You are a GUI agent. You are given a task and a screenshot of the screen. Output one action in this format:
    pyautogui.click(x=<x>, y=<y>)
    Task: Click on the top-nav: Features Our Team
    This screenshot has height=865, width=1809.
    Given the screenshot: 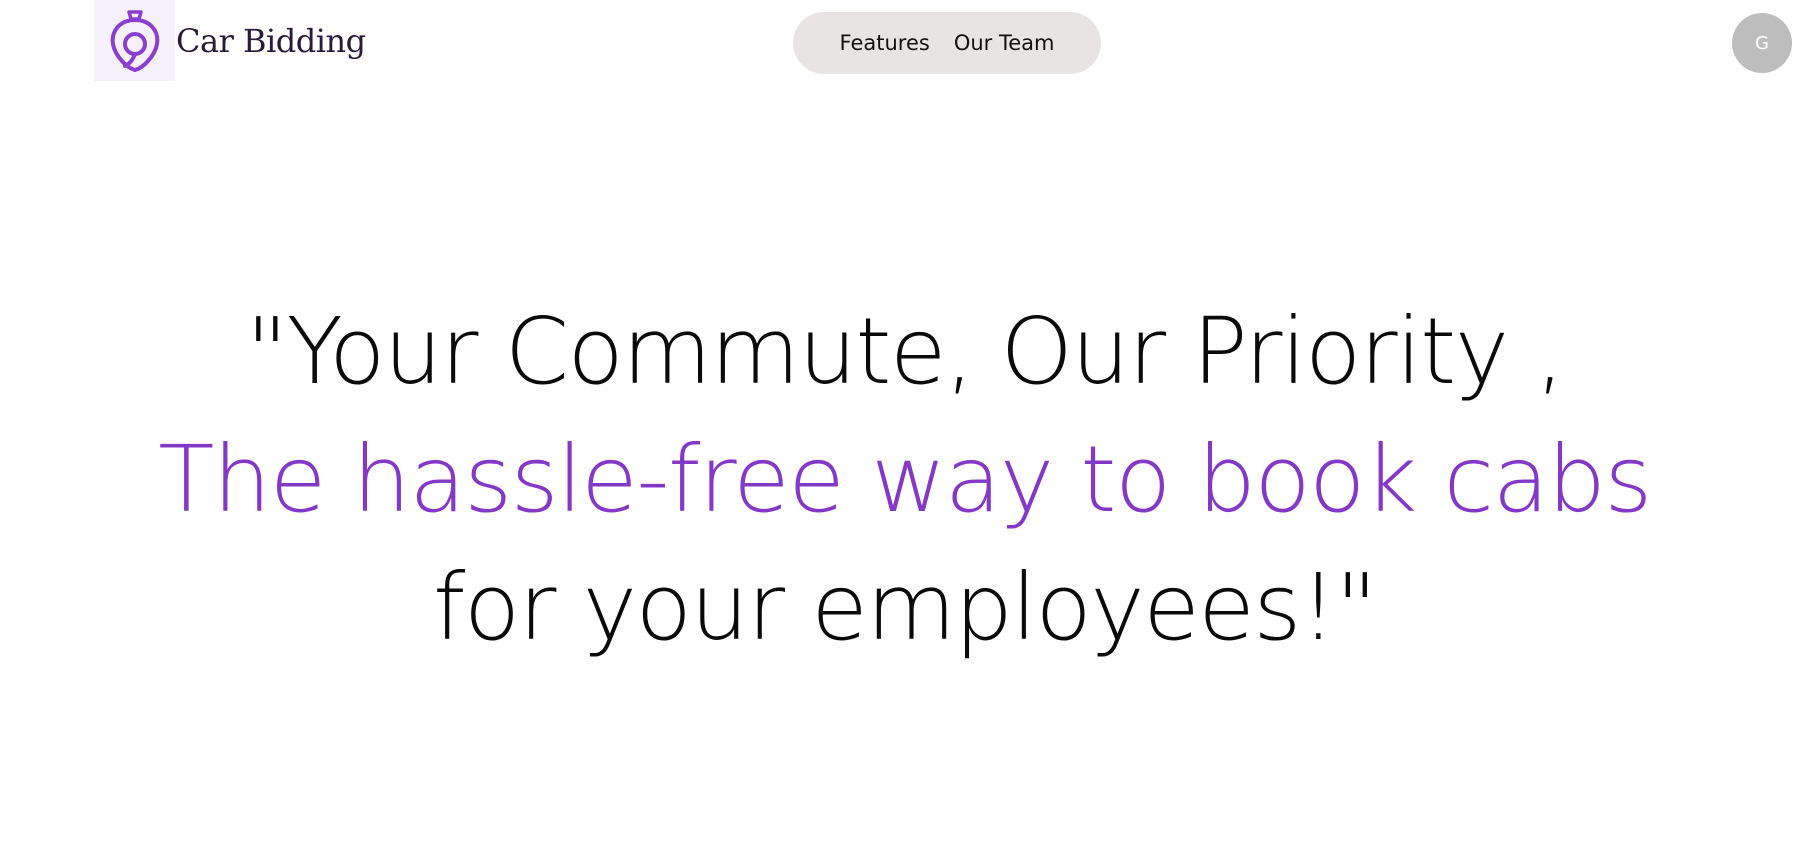 What is the action you would take?
    pyautogui.click(x=947, y=43)
    